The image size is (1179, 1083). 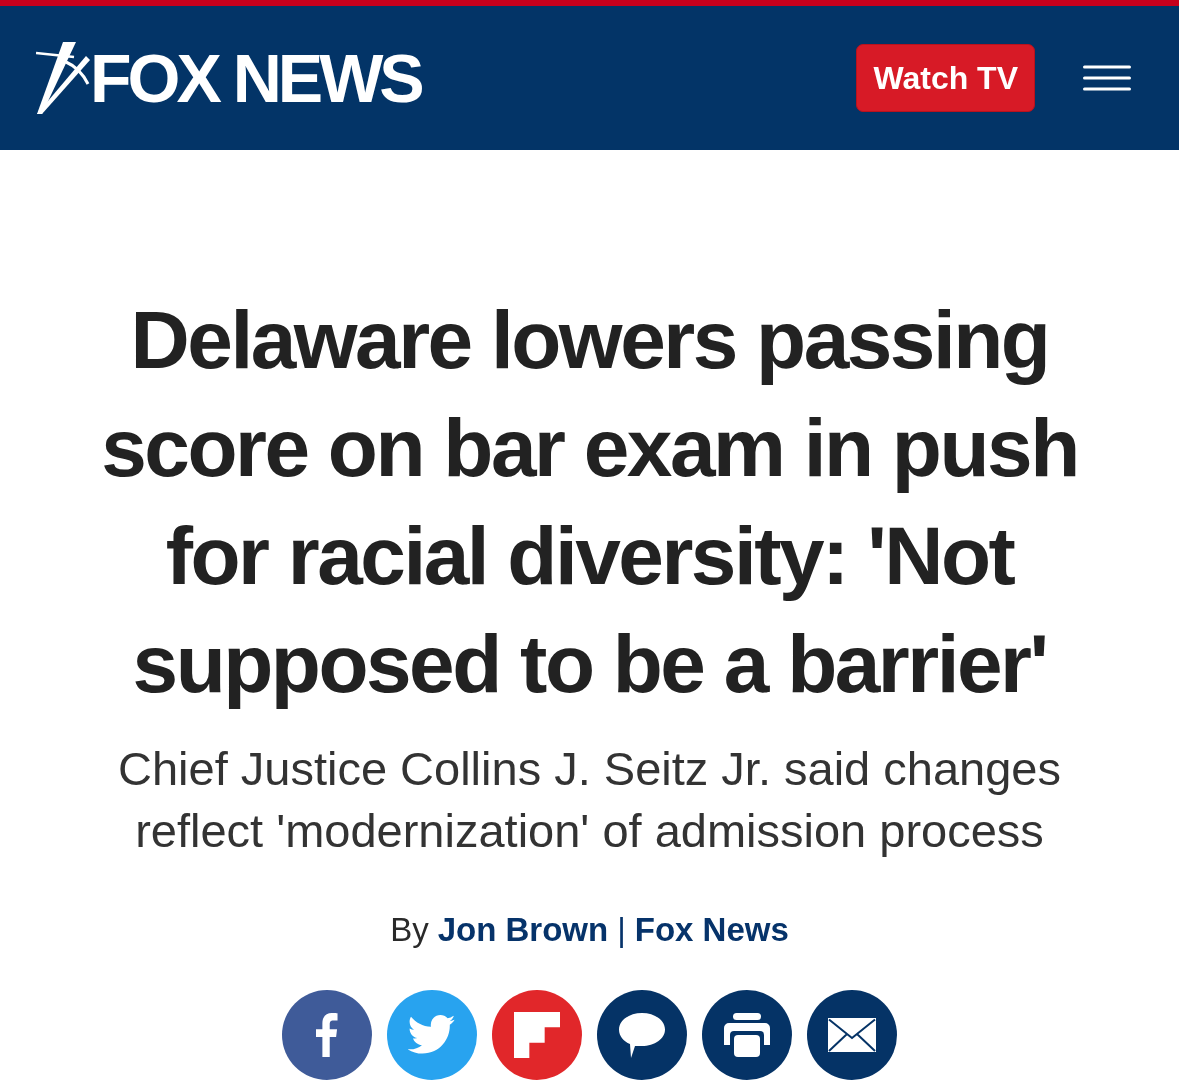 I want to click on bird-icon, so click(x=432, y=1035).